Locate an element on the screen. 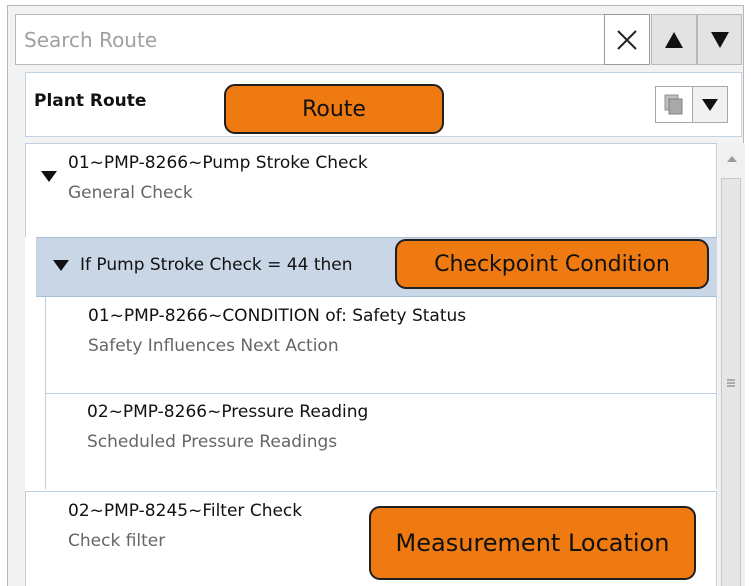  item-name: 02~PMP-8266~Pressure Reading is located at coordinates (228, 412).